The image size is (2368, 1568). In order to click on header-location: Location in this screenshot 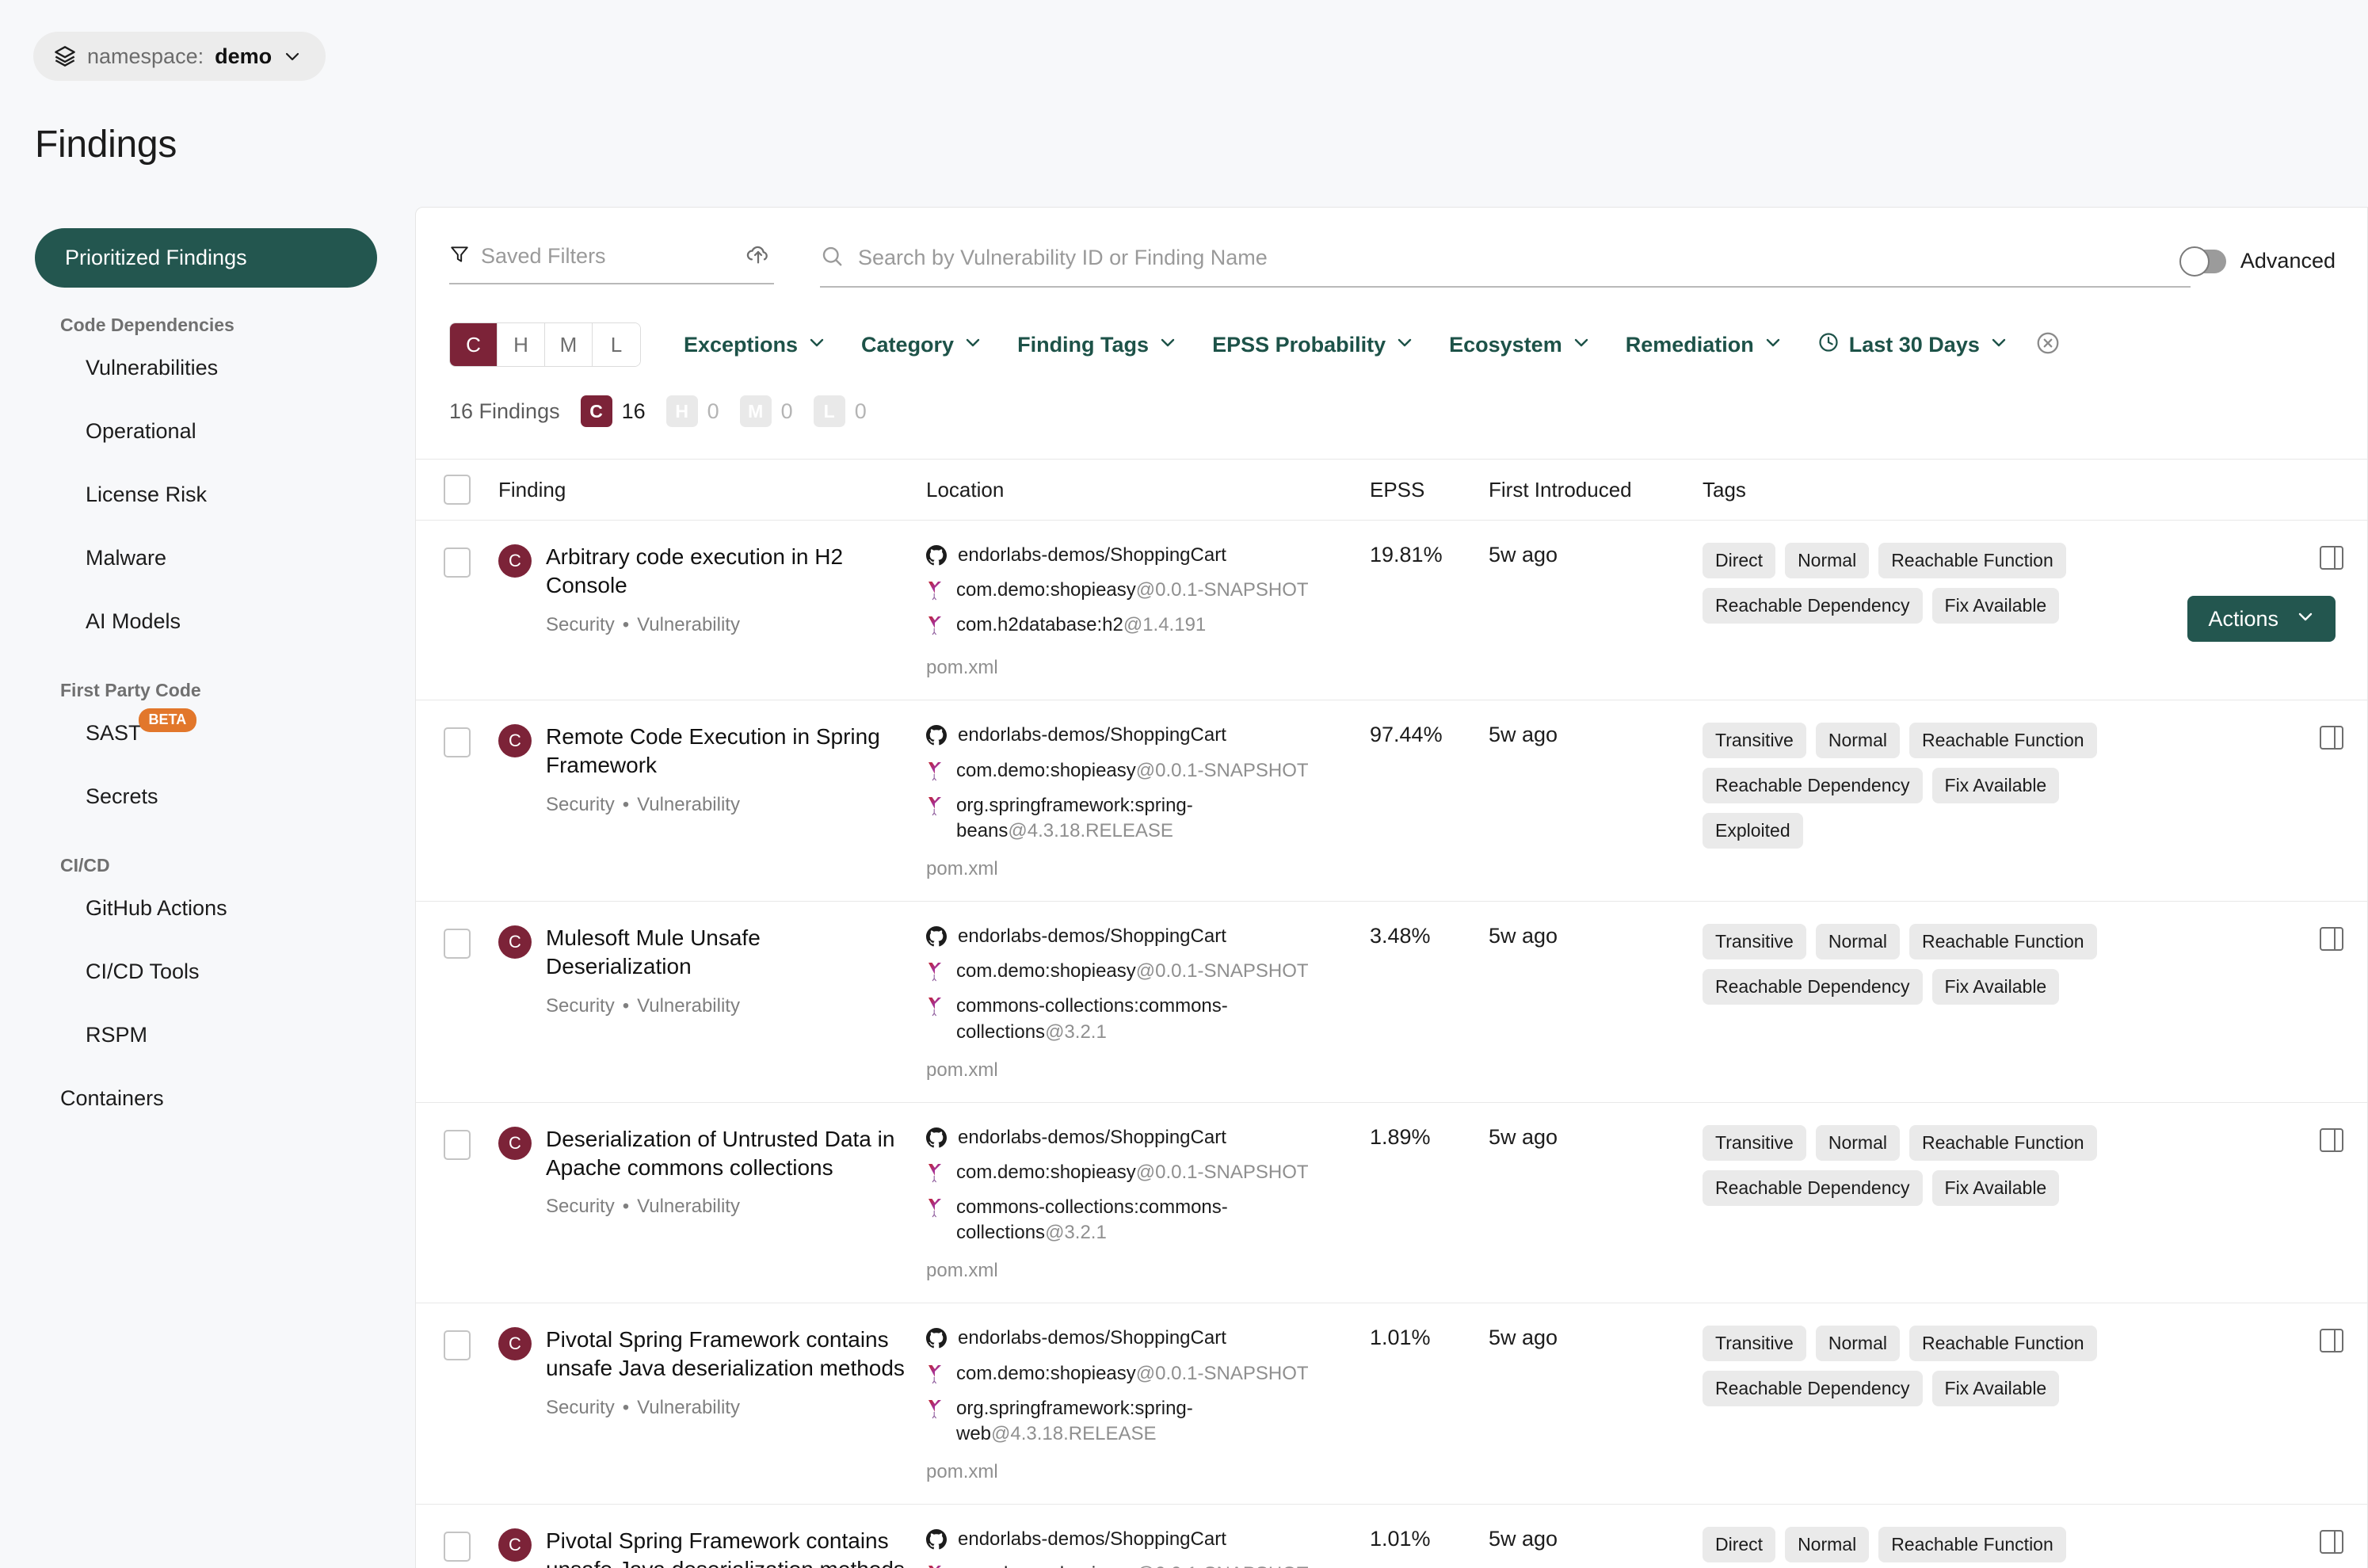, I will do `click(1148, 490)`.